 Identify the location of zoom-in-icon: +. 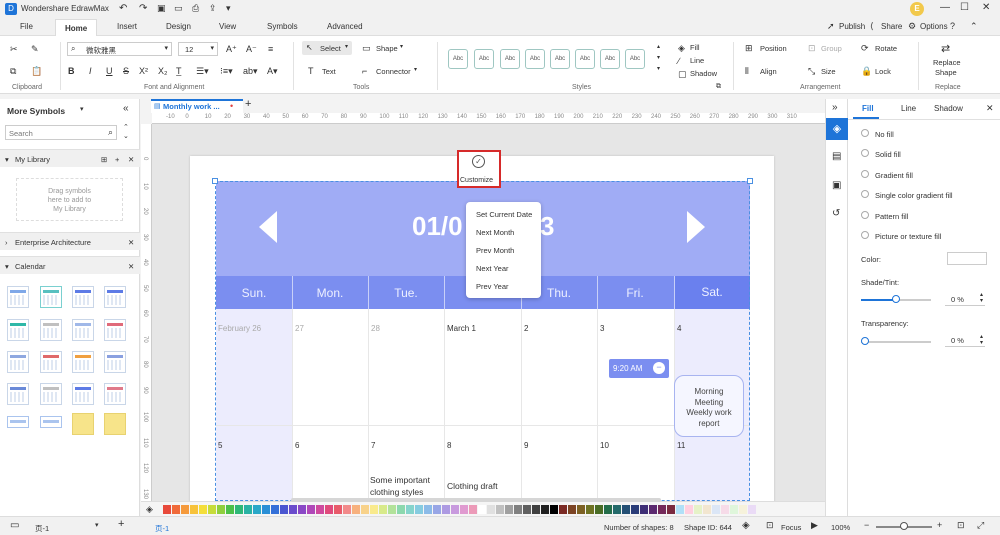
(939, 525).